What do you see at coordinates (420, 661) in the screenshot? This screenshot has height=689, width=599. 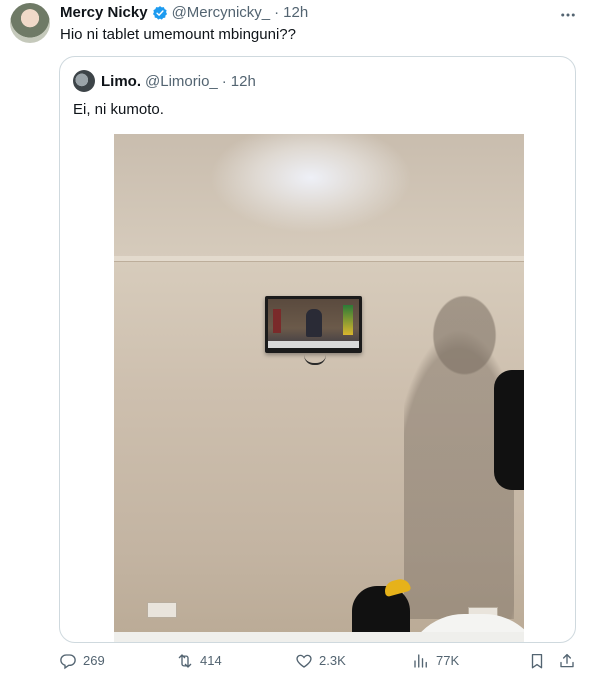 I see `analytics-icon` at bounding box center [420, 661].